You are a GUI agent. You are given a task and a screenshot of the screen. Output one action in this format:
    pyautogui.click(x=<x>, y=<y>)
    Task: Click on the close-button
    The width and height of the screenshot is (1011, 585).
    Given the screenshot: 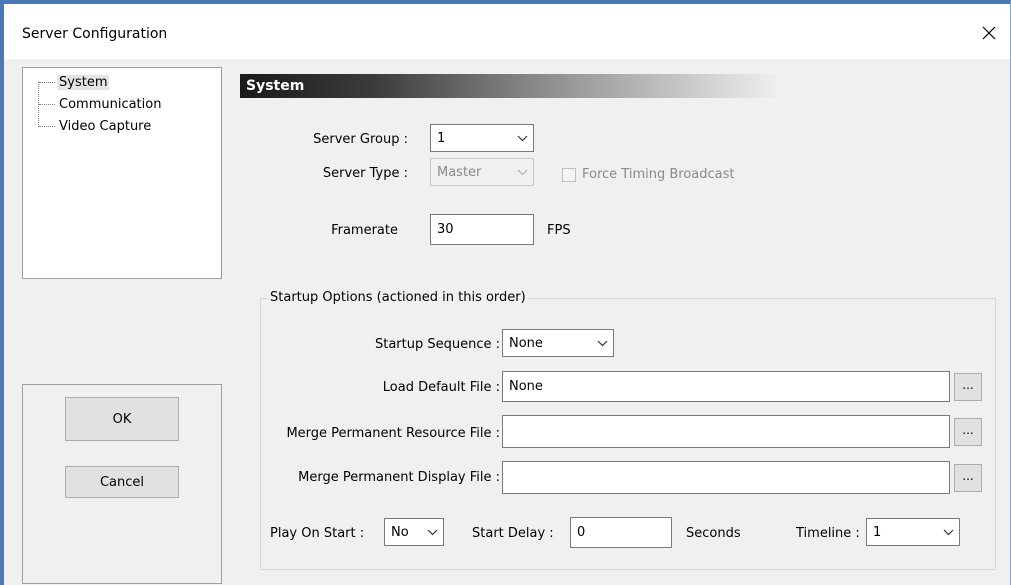 What is the action you would take?
    pyautogui.click(x=989, y=33)
    